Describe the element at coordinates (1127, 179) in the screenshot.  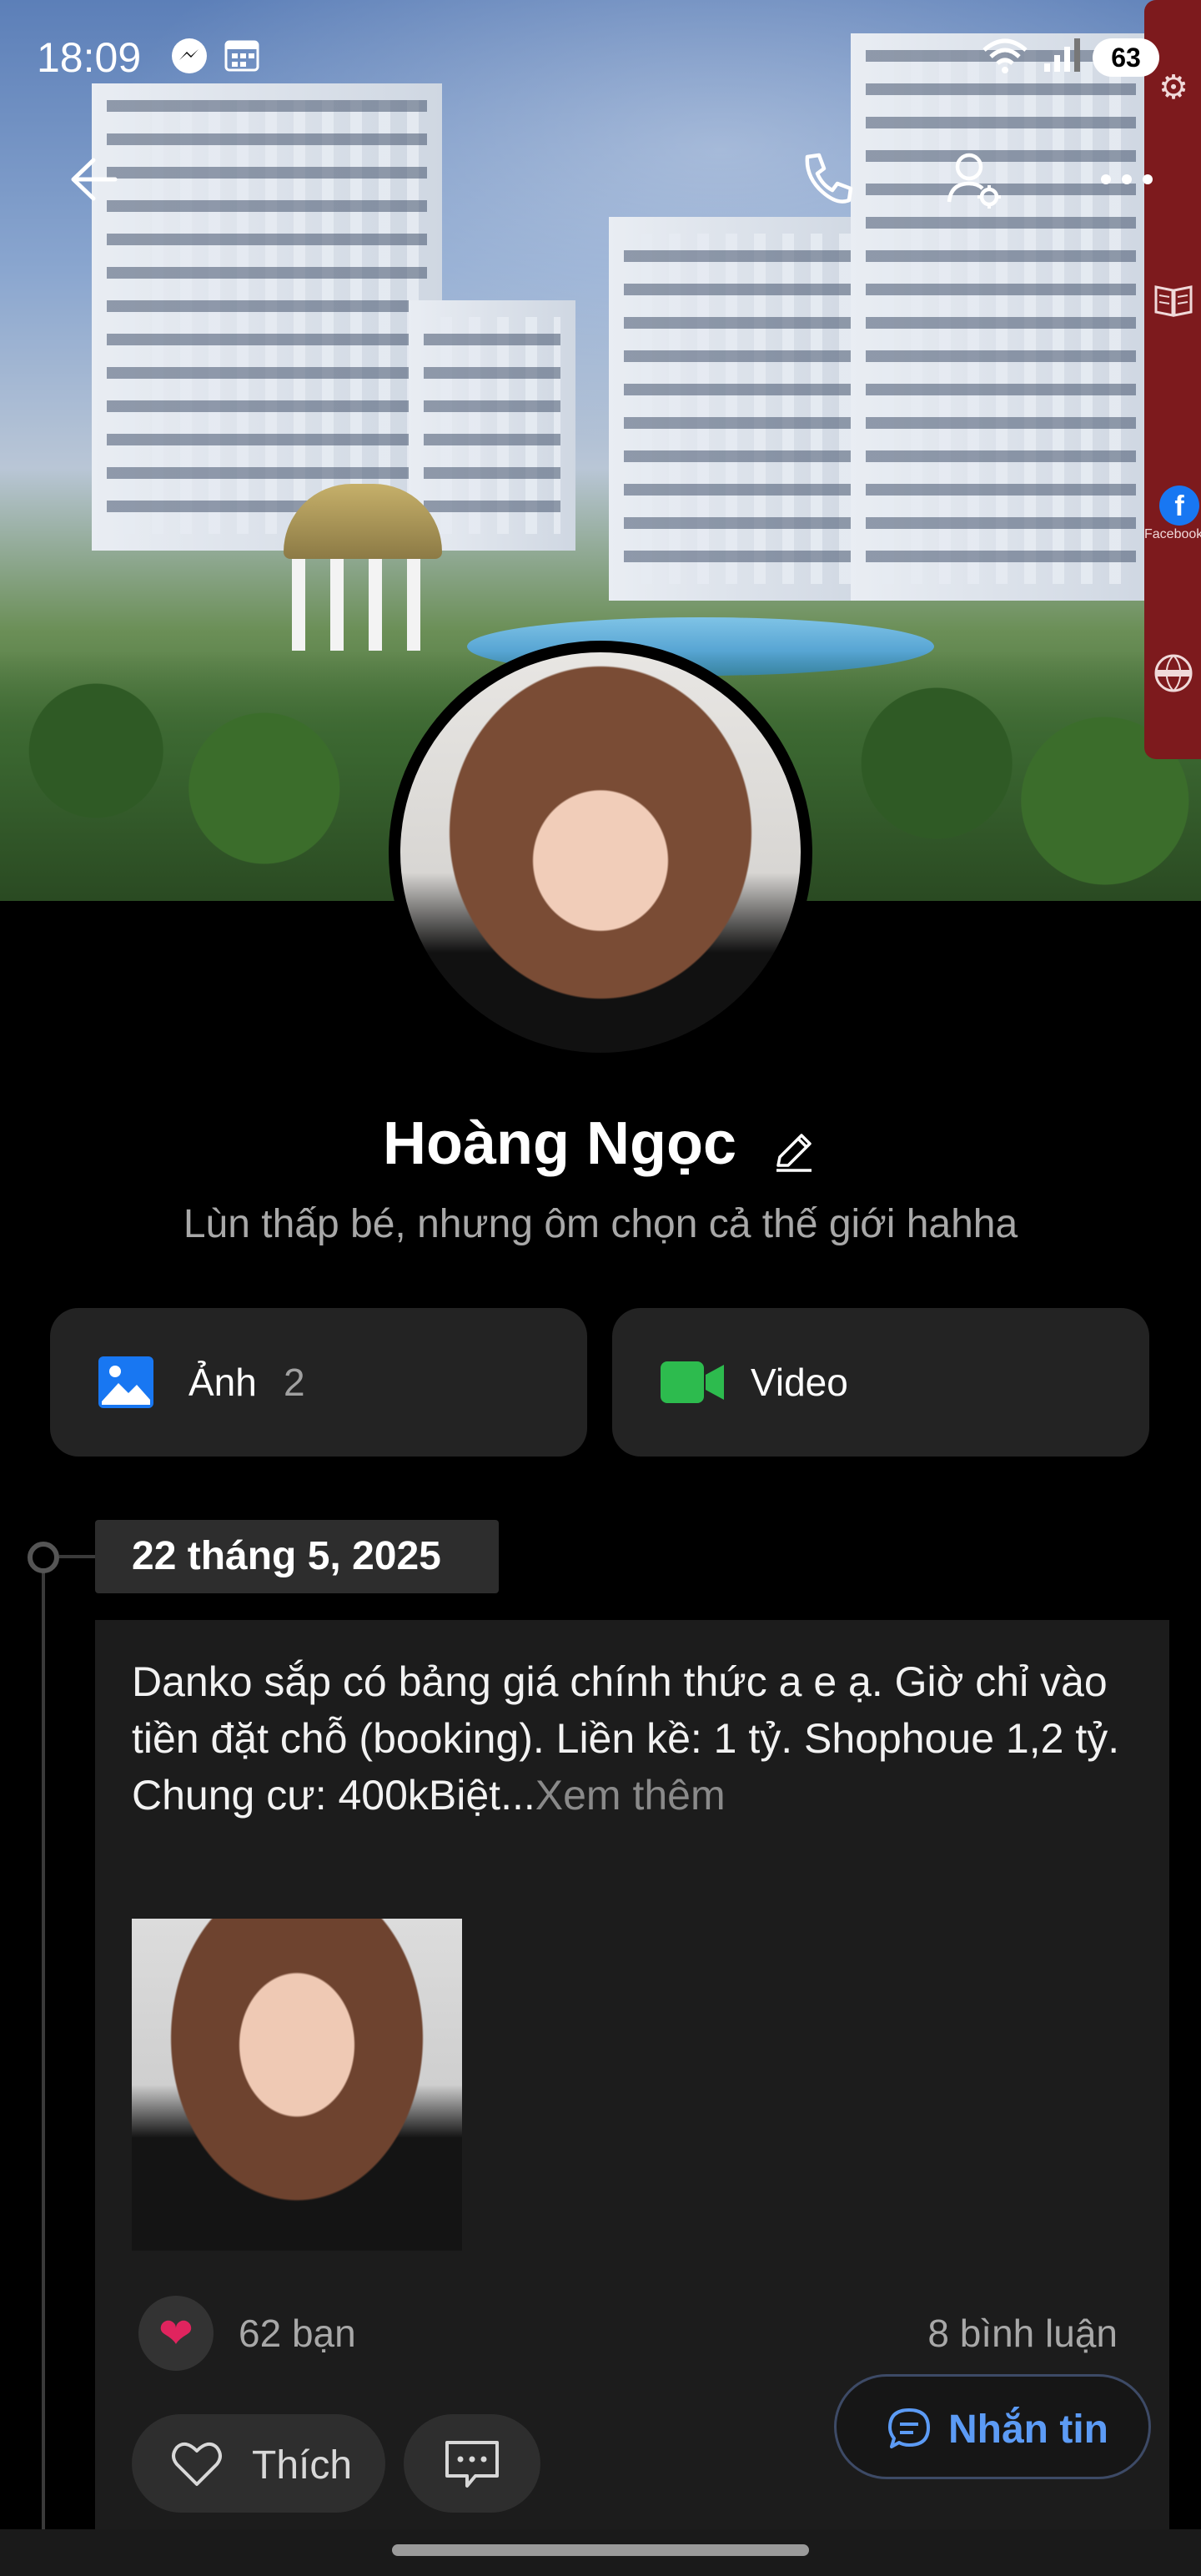
I see `more-icon` at that location.